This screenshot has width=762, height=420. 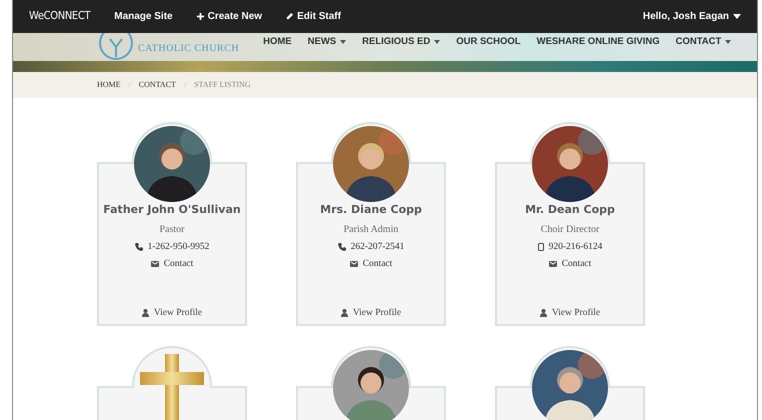 I want to click on staff-name: Mr. Dean Copp, so click(x=570, y=210).